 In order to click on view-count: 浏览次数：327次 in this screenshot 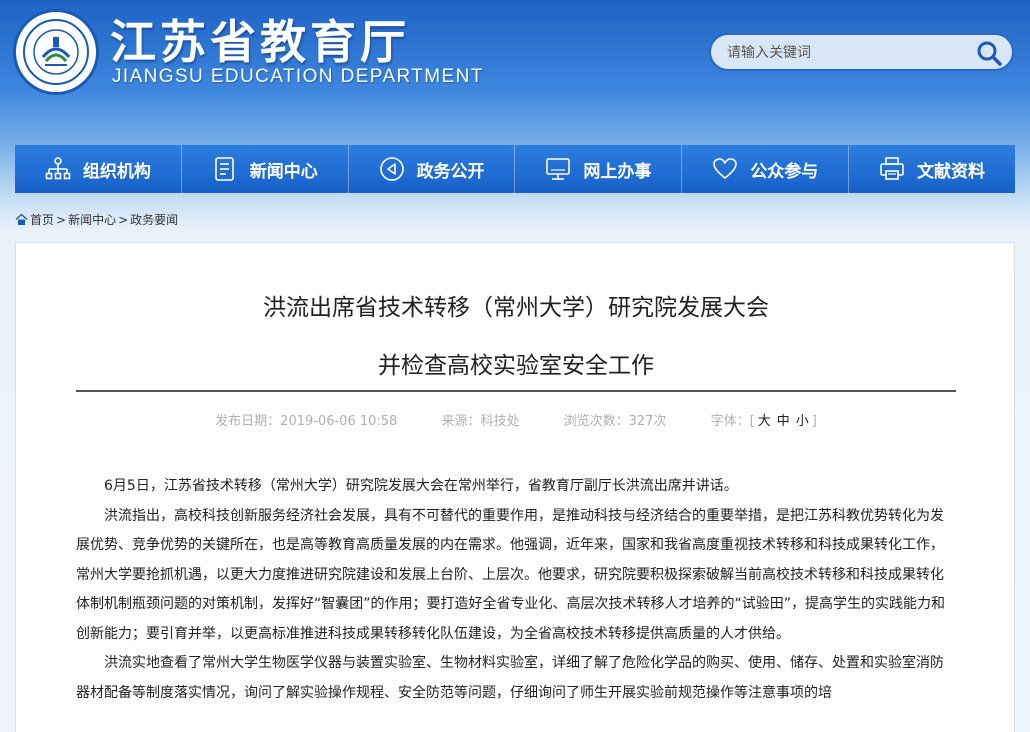, I will do `click(615, 421)`.